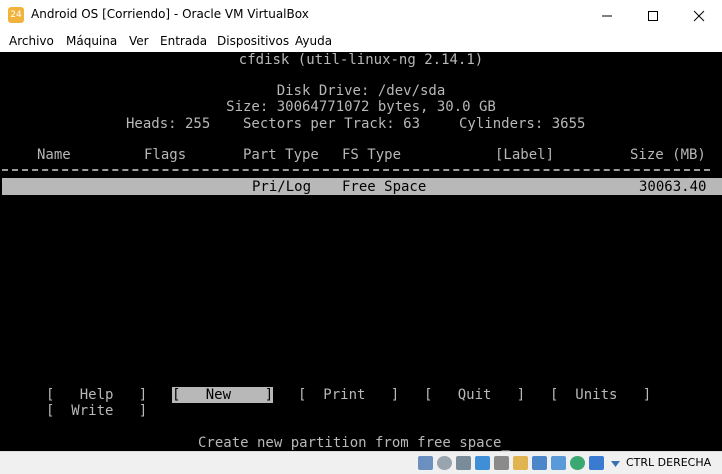 This screenshot has height=474, width=722. What do you see at coordinates (348, 395) in the screenshot?
I see `option-print: [ Print ]` at bounding box center [348, 395].